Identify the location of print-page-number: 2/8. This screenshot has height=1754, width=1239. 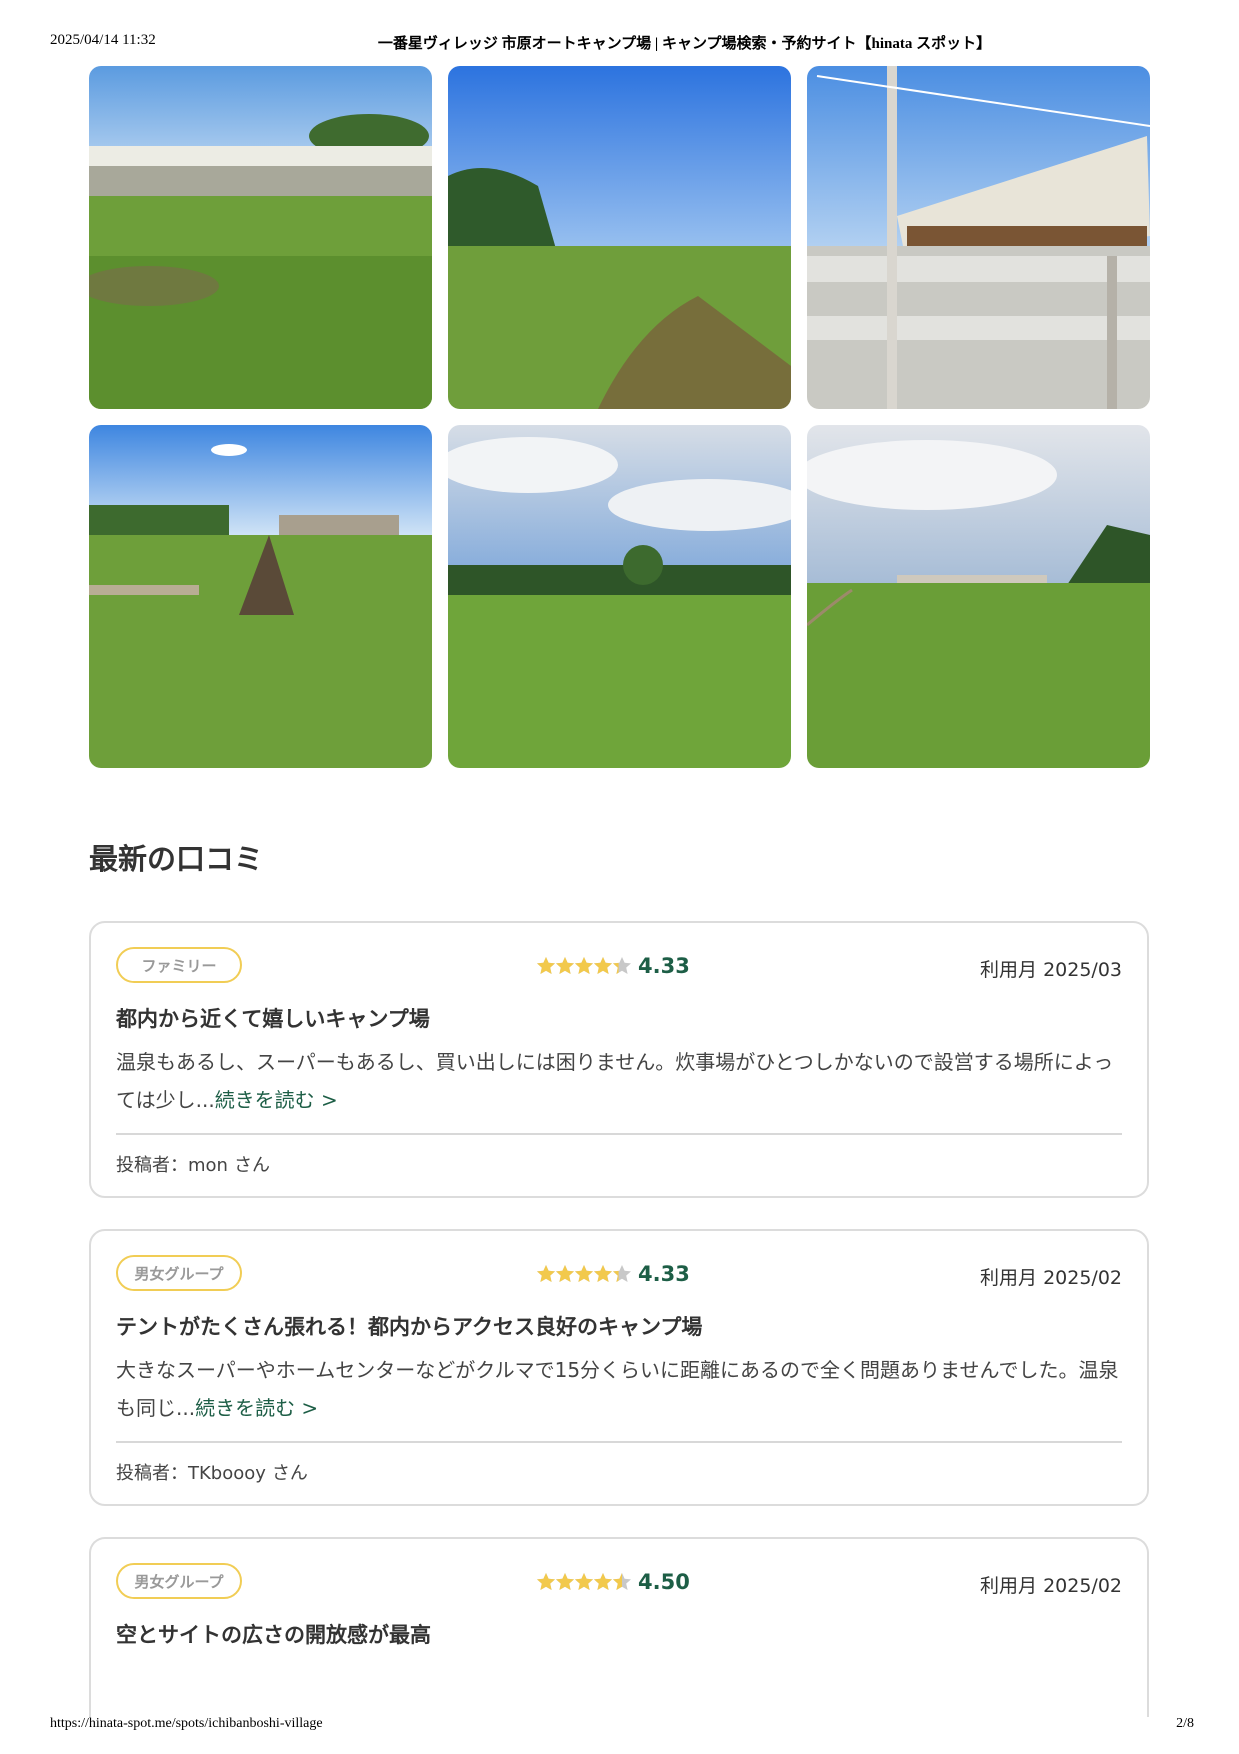
(1185, 1723).